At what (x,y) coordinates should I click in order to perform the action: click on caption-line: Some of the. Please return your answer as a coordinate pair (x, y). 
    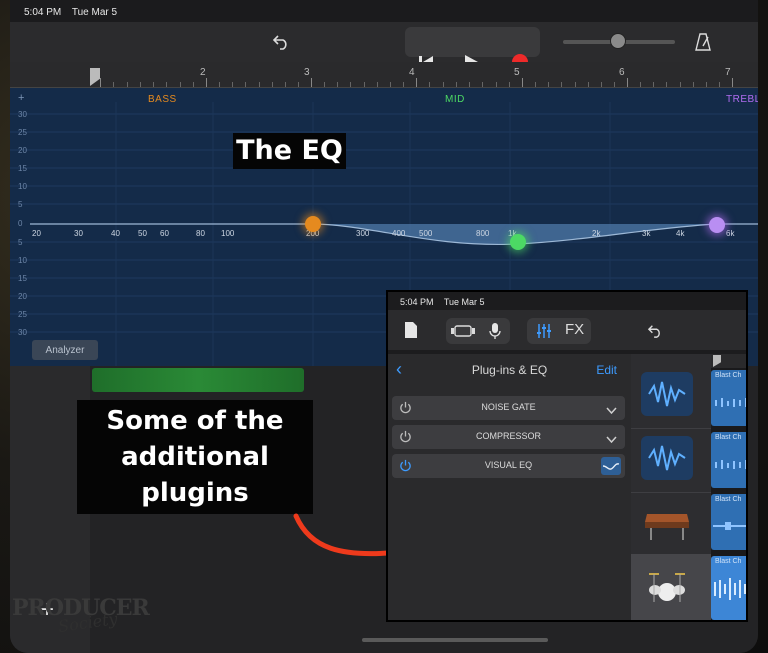
    Looking at the image, I should click on (195, 421).